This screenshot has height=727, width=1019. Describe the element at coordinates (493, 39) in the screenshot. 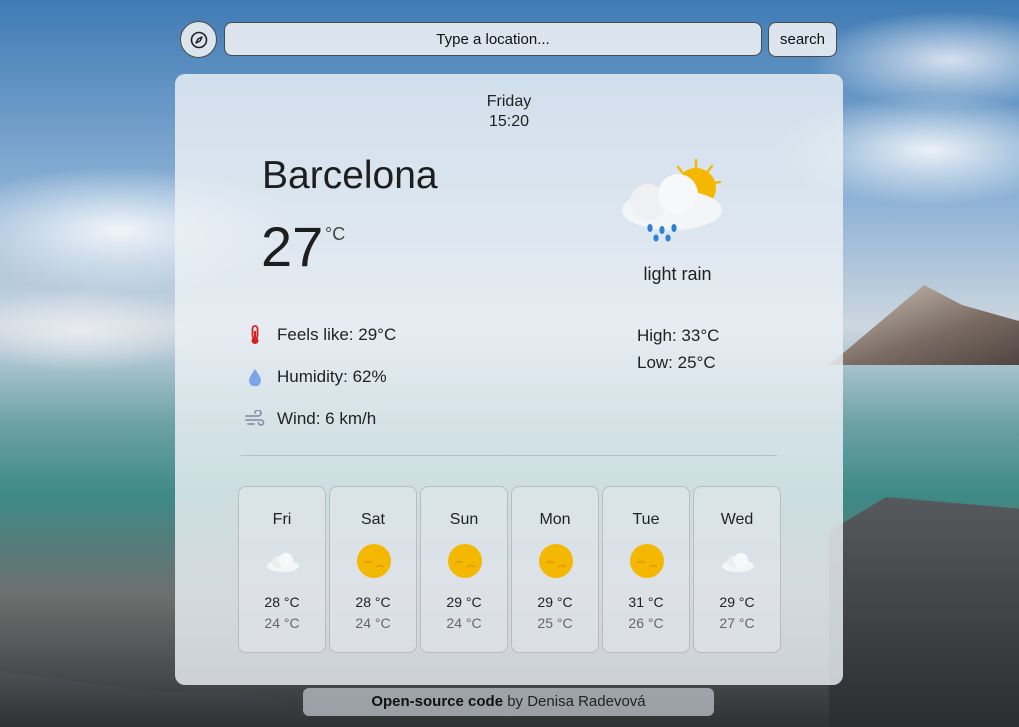

I see `location-search-input` at that location.